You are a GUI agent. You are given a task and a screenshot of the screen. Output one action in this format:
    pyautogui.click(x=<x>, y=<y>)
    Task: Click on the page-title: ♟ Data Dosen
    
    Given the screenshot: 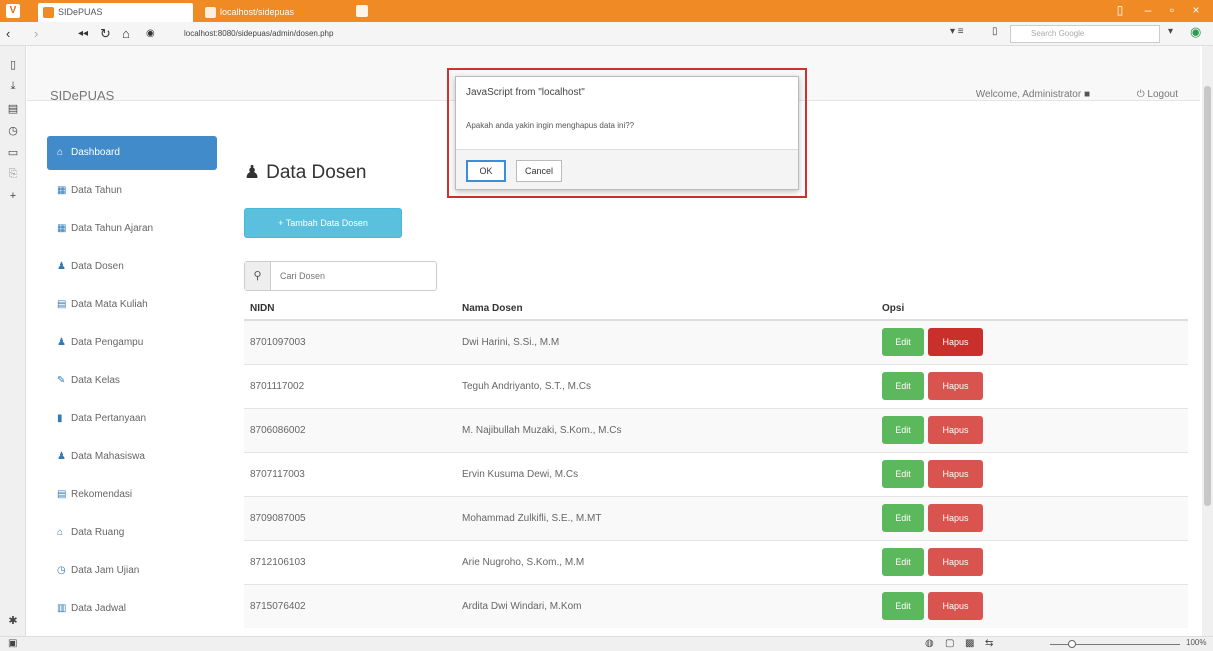 What is the action you would take?
    pyautogui.click(x=305, y=173)
    